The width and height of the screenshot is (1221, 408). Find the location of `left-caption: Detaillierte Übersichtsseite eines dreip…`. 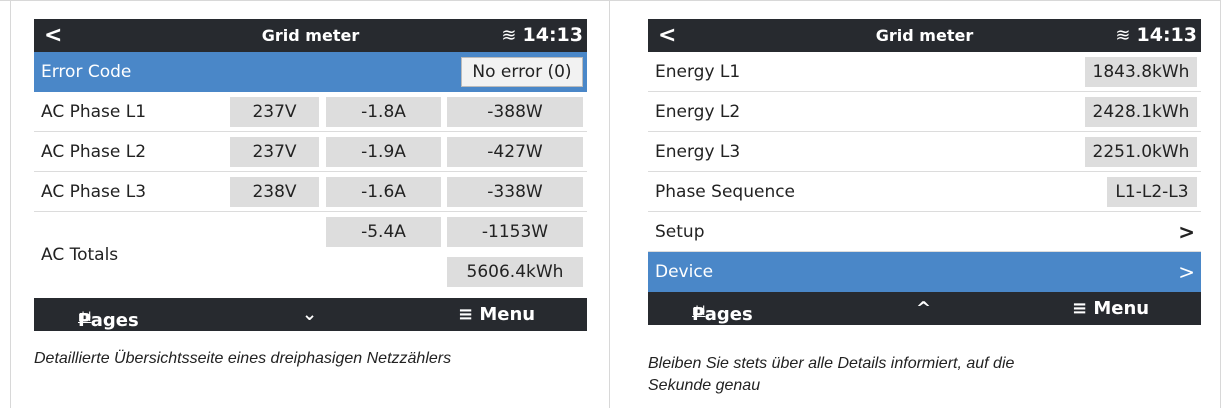

left-caption: Detaillierte Übersichtsseite eines dreip… is located at coordinates (243, 358).